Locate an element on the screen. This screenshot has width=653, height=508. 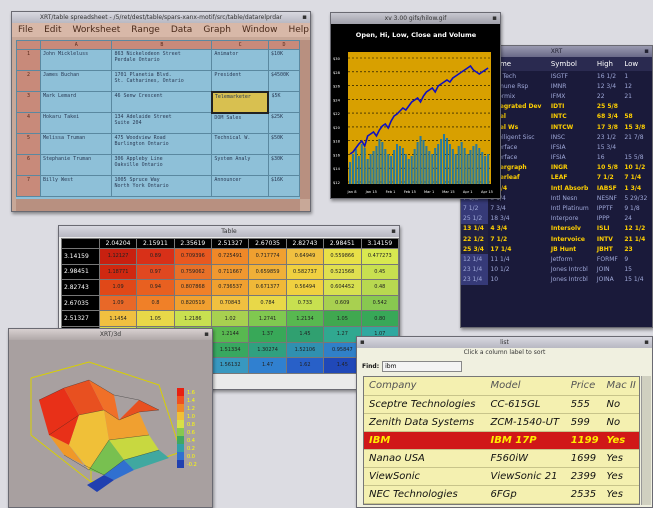
heatmap-cell: 0.609 is located at coordinates (342, 303).